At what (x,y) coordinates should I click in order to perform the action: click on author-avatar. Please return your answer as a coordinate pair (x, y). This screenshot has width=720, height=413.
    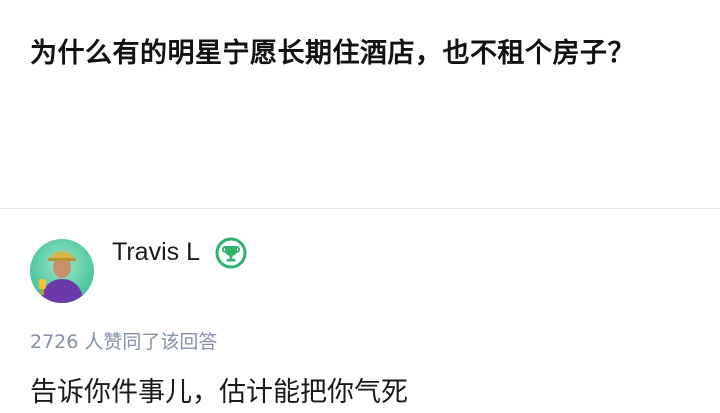
    Looking at the image, I should click on (62, 271).